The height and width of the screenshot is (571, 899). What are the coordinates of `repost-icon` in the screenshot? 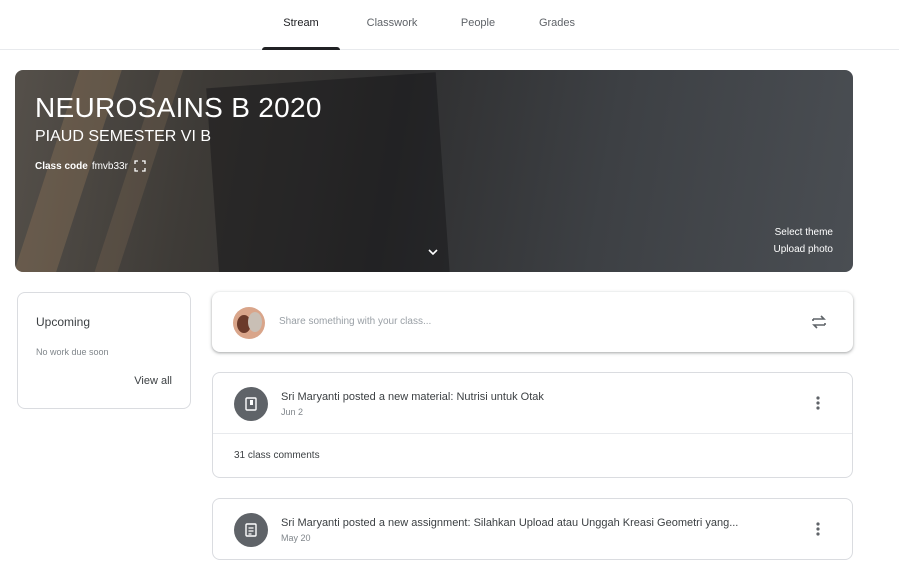 It's located at (819, 322).